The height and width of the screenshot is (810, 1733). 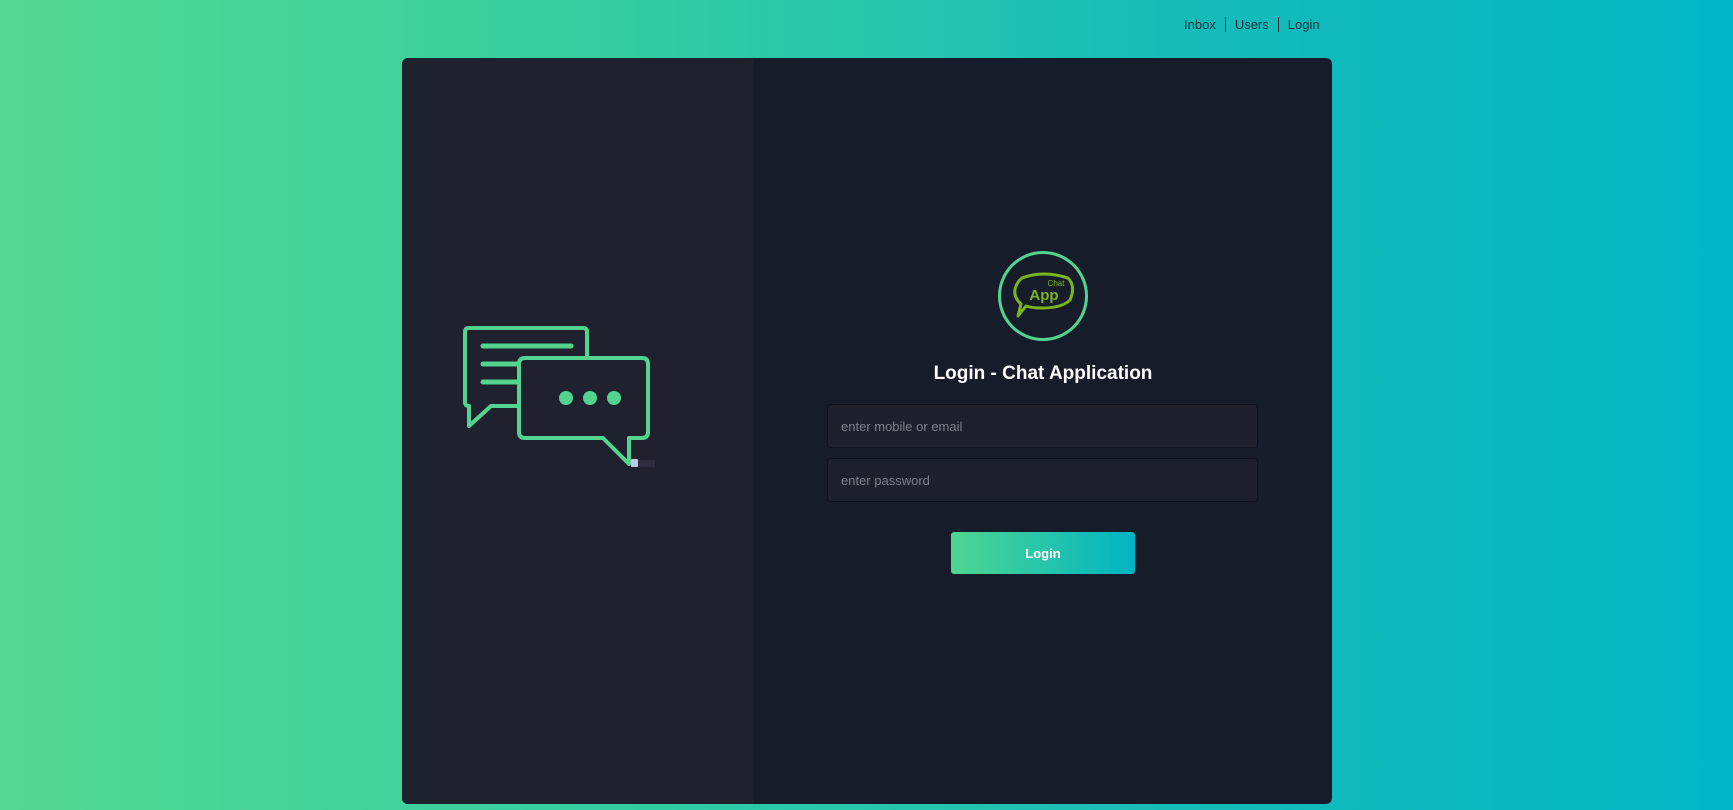 What do you see at coordinates (1200, 24) in the screenshot?
I see `nav-link-inbox: Inbox` at bounding box center [1200, 24].